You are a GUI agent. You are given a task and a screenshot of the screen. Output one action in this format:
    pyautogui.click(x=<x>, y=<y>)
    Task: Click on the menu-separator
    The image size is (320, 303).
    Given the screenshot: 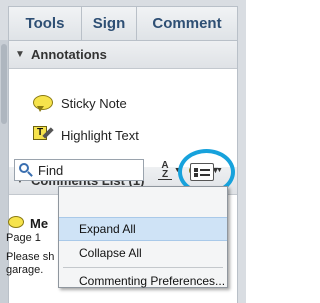 What is the action you would take?
    pyautogui.click(x=143, y=267)
    